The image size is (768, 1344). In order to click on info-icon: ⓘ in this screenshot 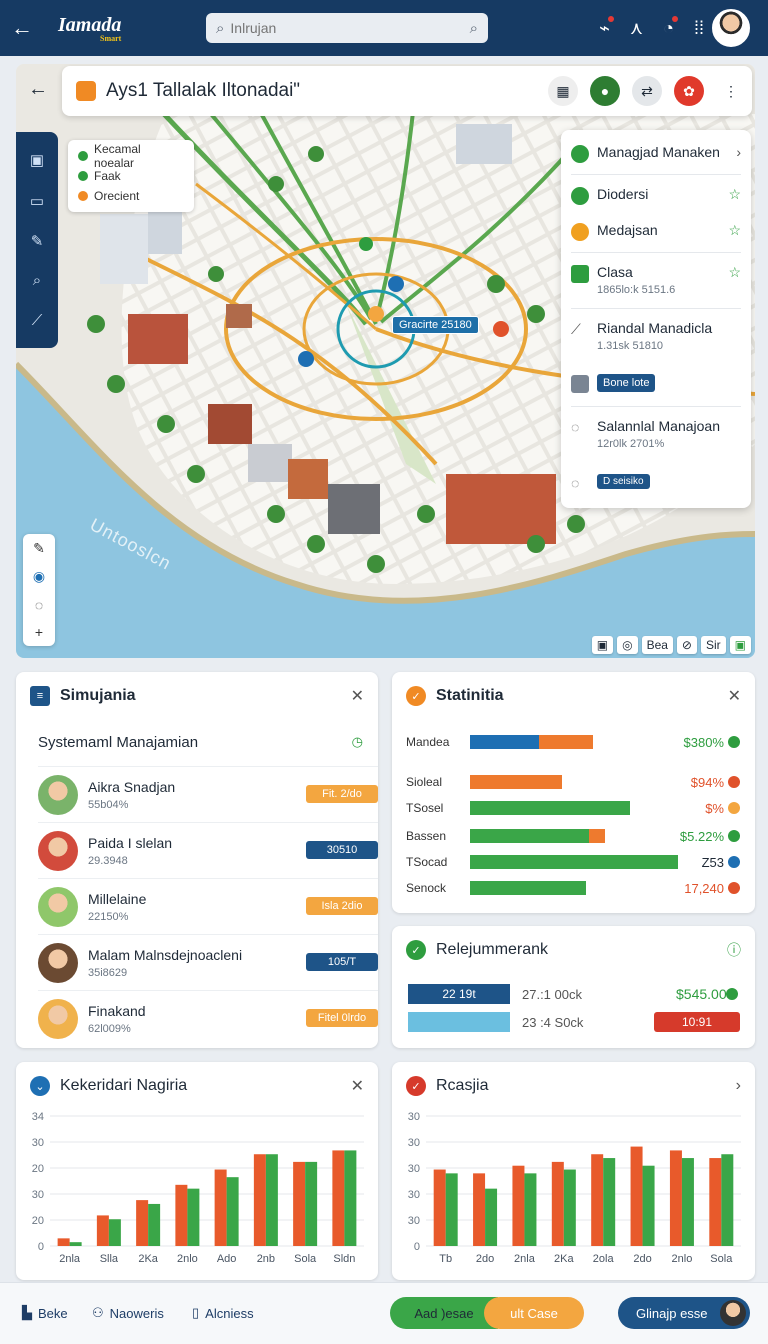, I will do `click(734, 950)`.